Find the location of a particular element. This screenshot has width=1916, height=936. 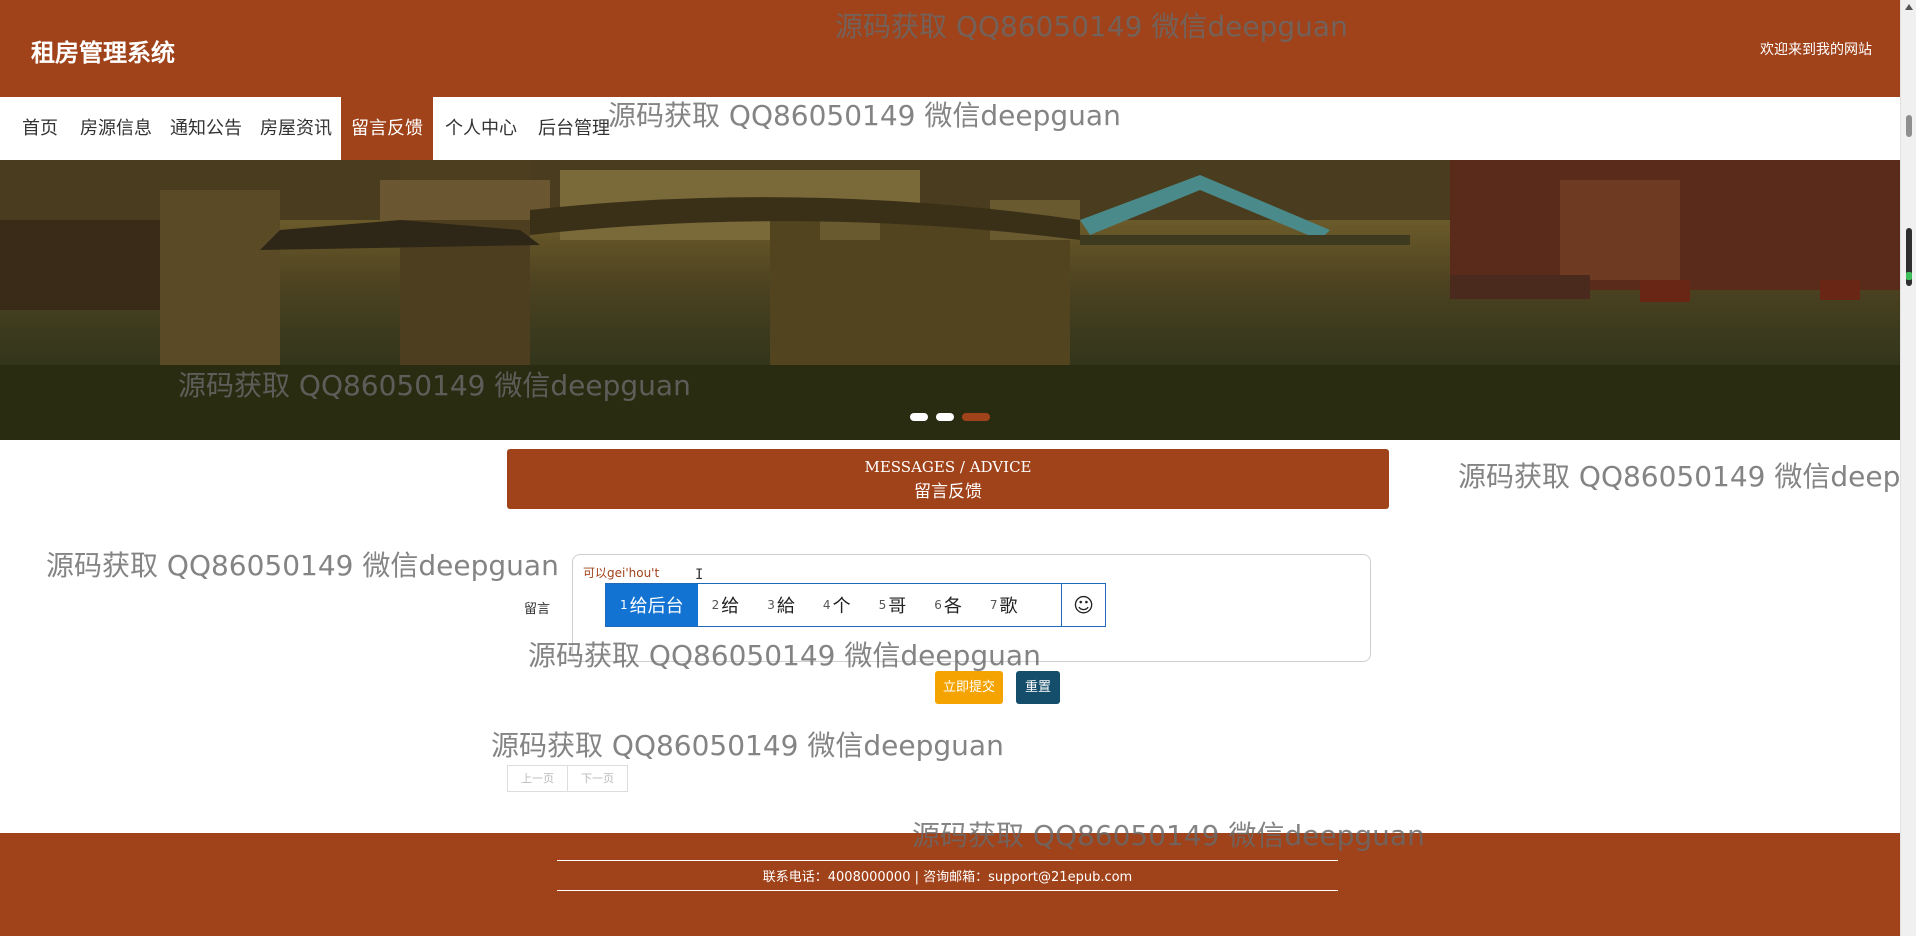

nav-item-news: 房屋资讯 is located at coordinates (296, 128).